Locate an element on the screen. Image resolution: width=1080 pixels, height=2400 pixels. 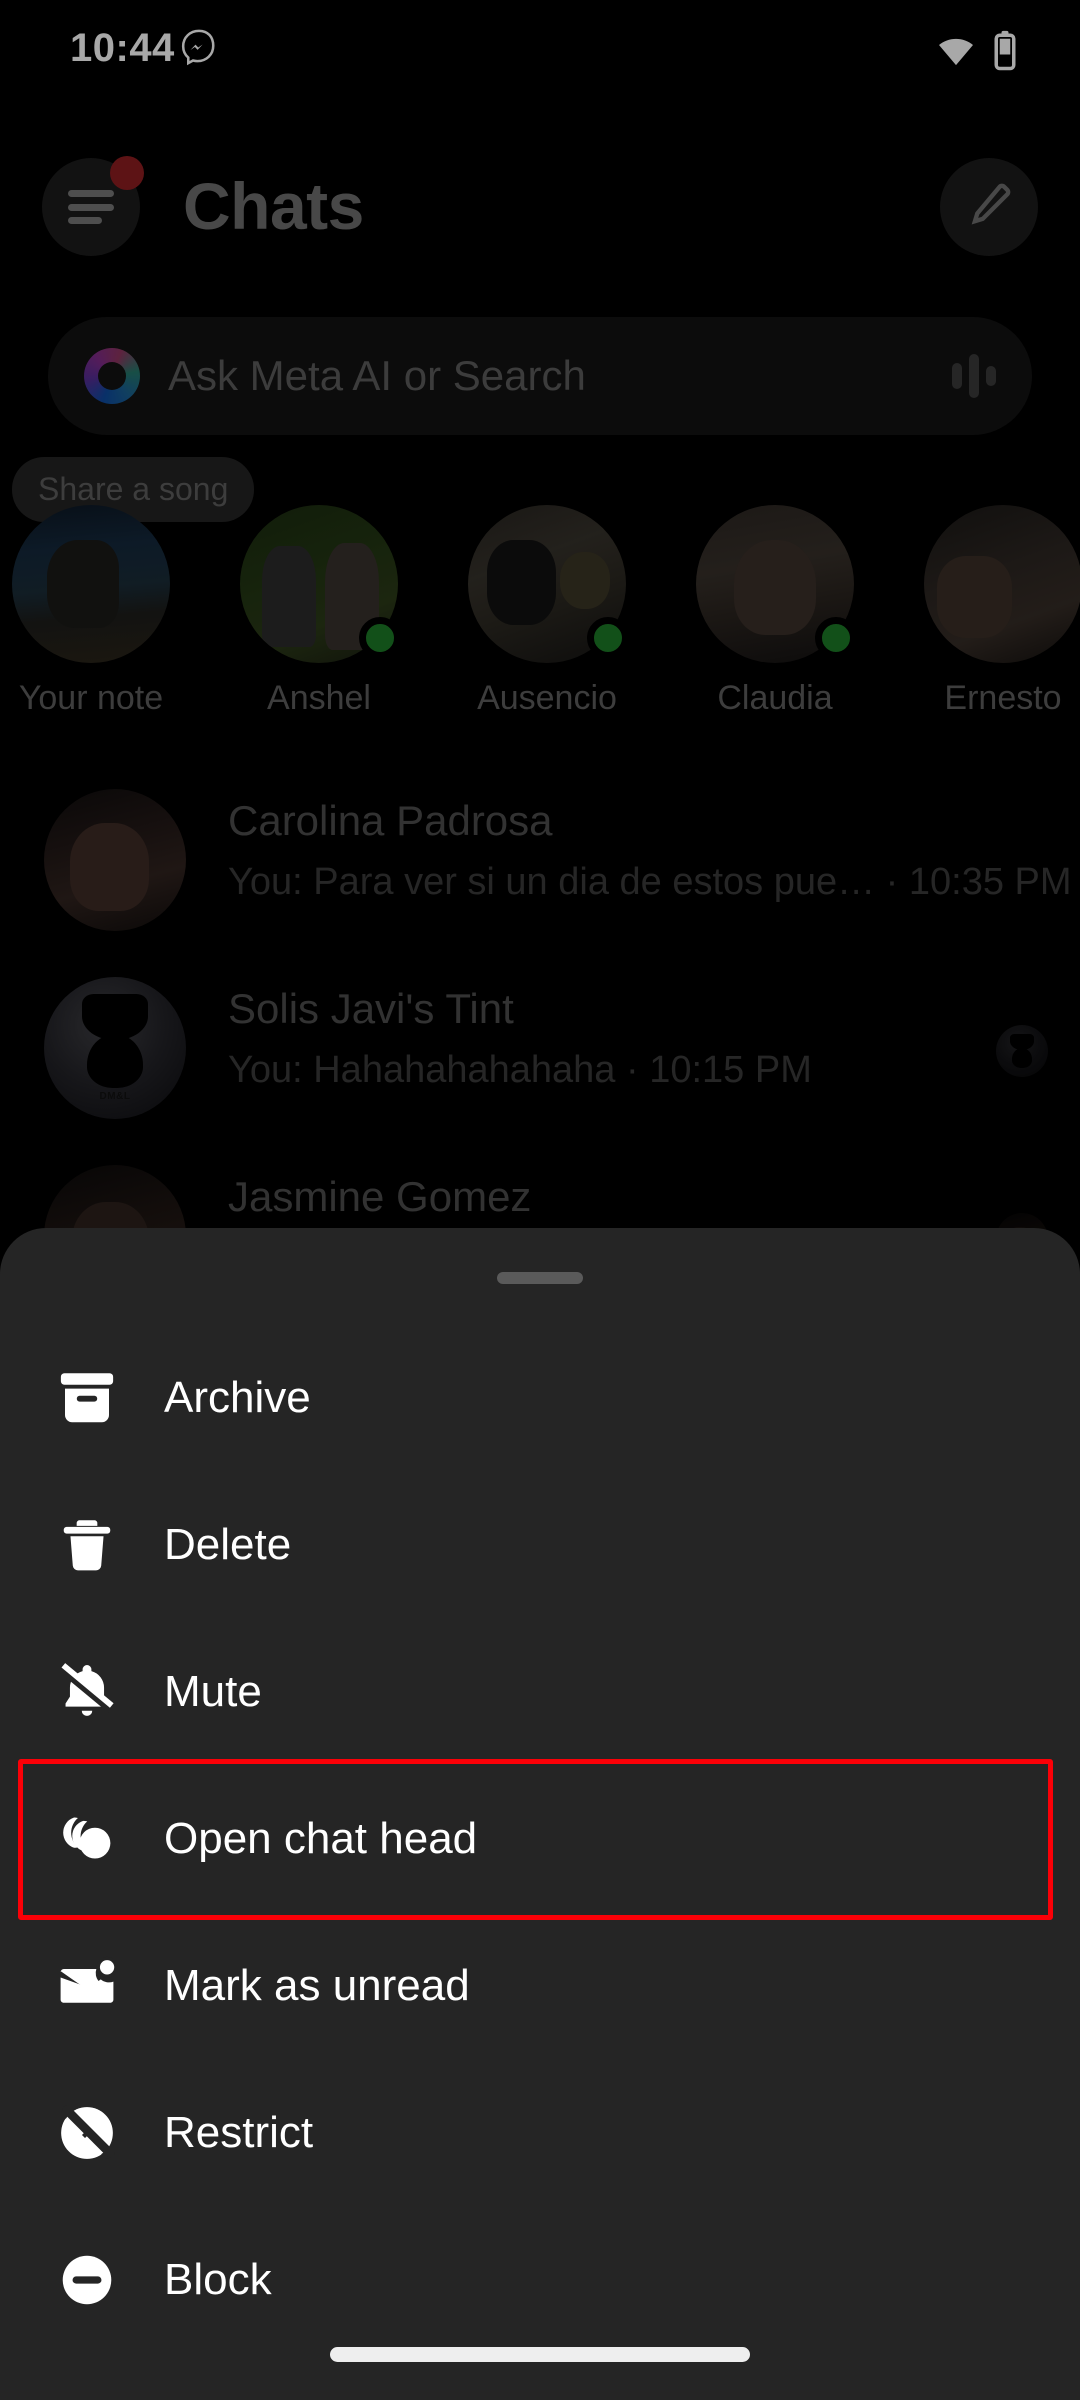
menu-item-label: Restrict is located at coordinates (239, 2132).